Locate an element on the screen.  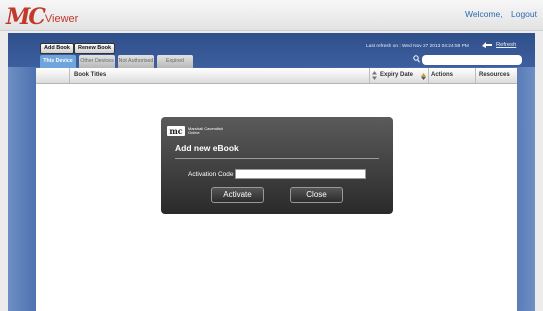
dialog-title: Add new eBook is located at coordinates (207, 148).